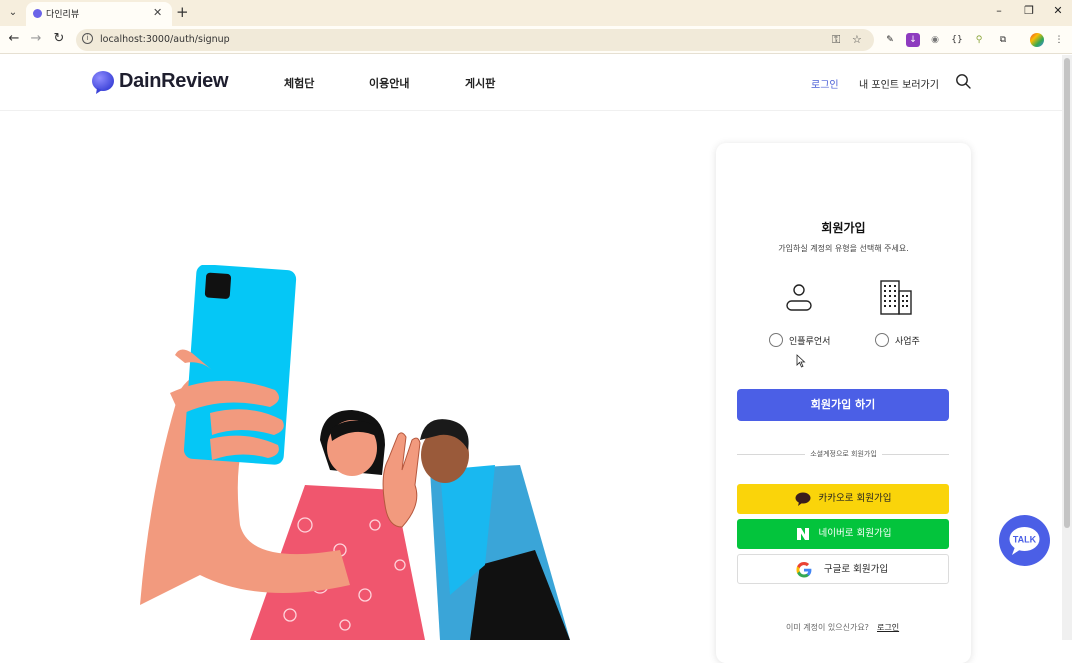  Describe the element at coordinates (87, 38) in the screenshot. I see `site-info-icon: i` at that location.